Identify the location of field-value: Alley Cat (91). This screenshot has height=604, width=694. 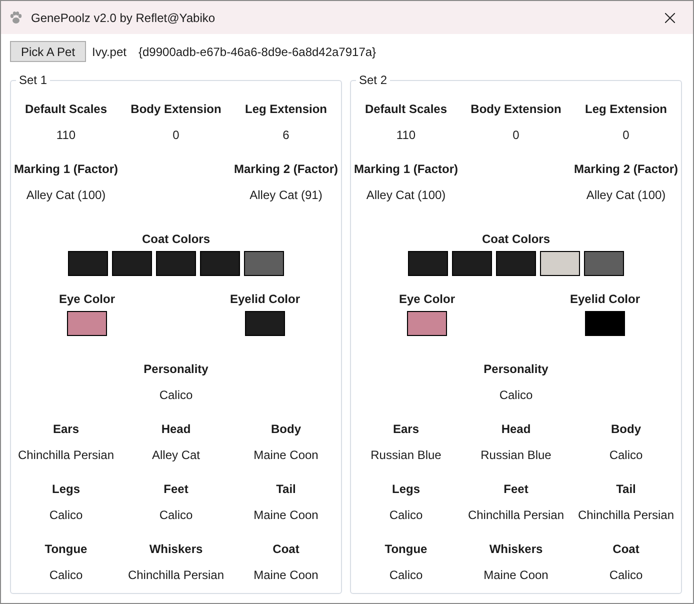
(286, 195).